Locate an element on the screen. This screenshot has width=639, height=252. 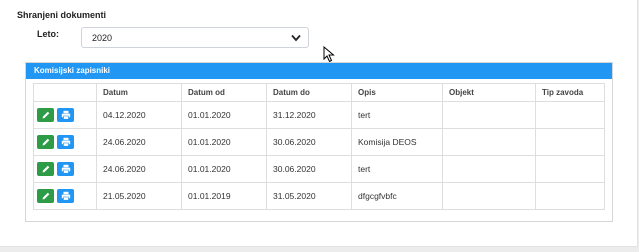
column-header-actions is located at coordinates (65, 92).